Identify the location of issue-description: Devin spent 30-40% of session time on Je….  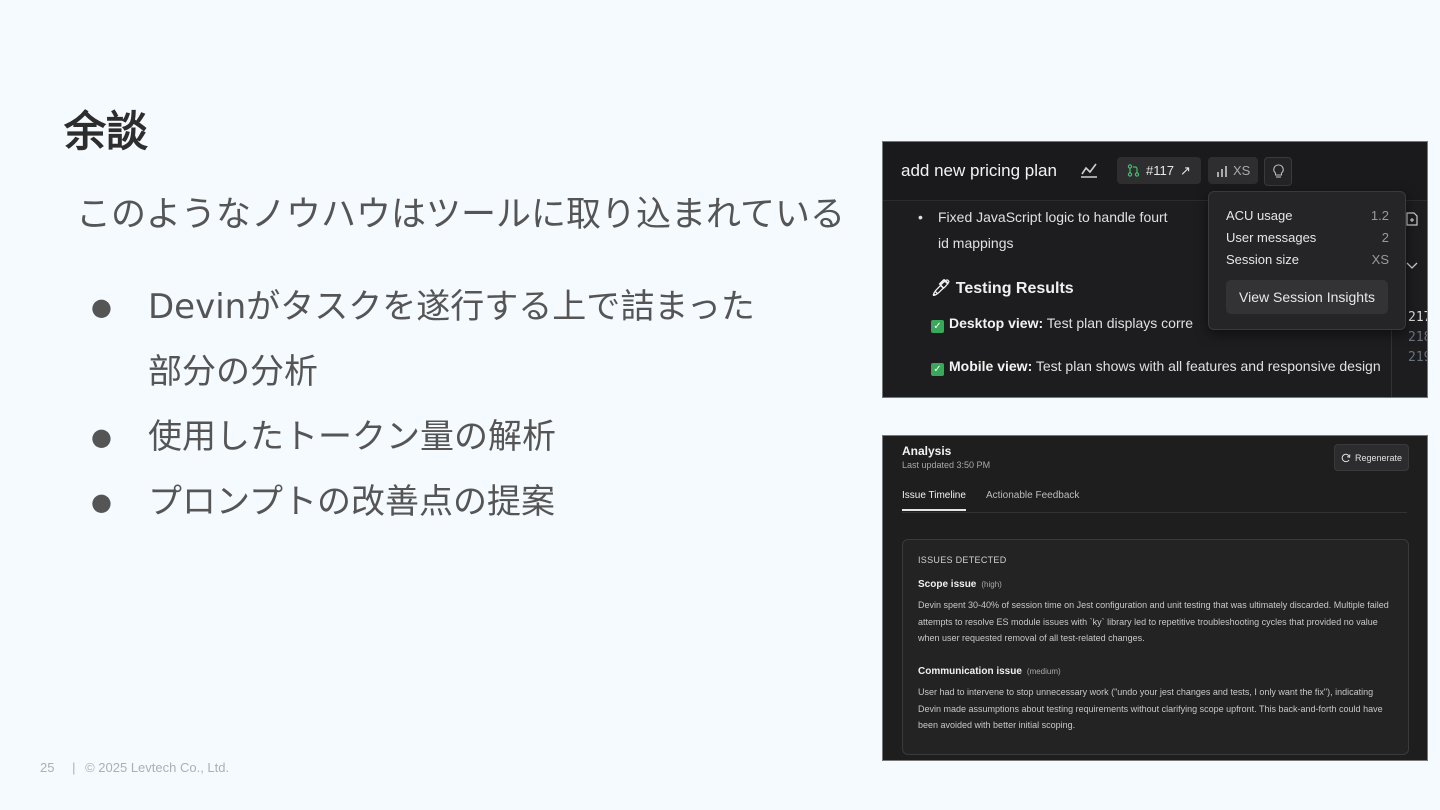
(1153, 621).